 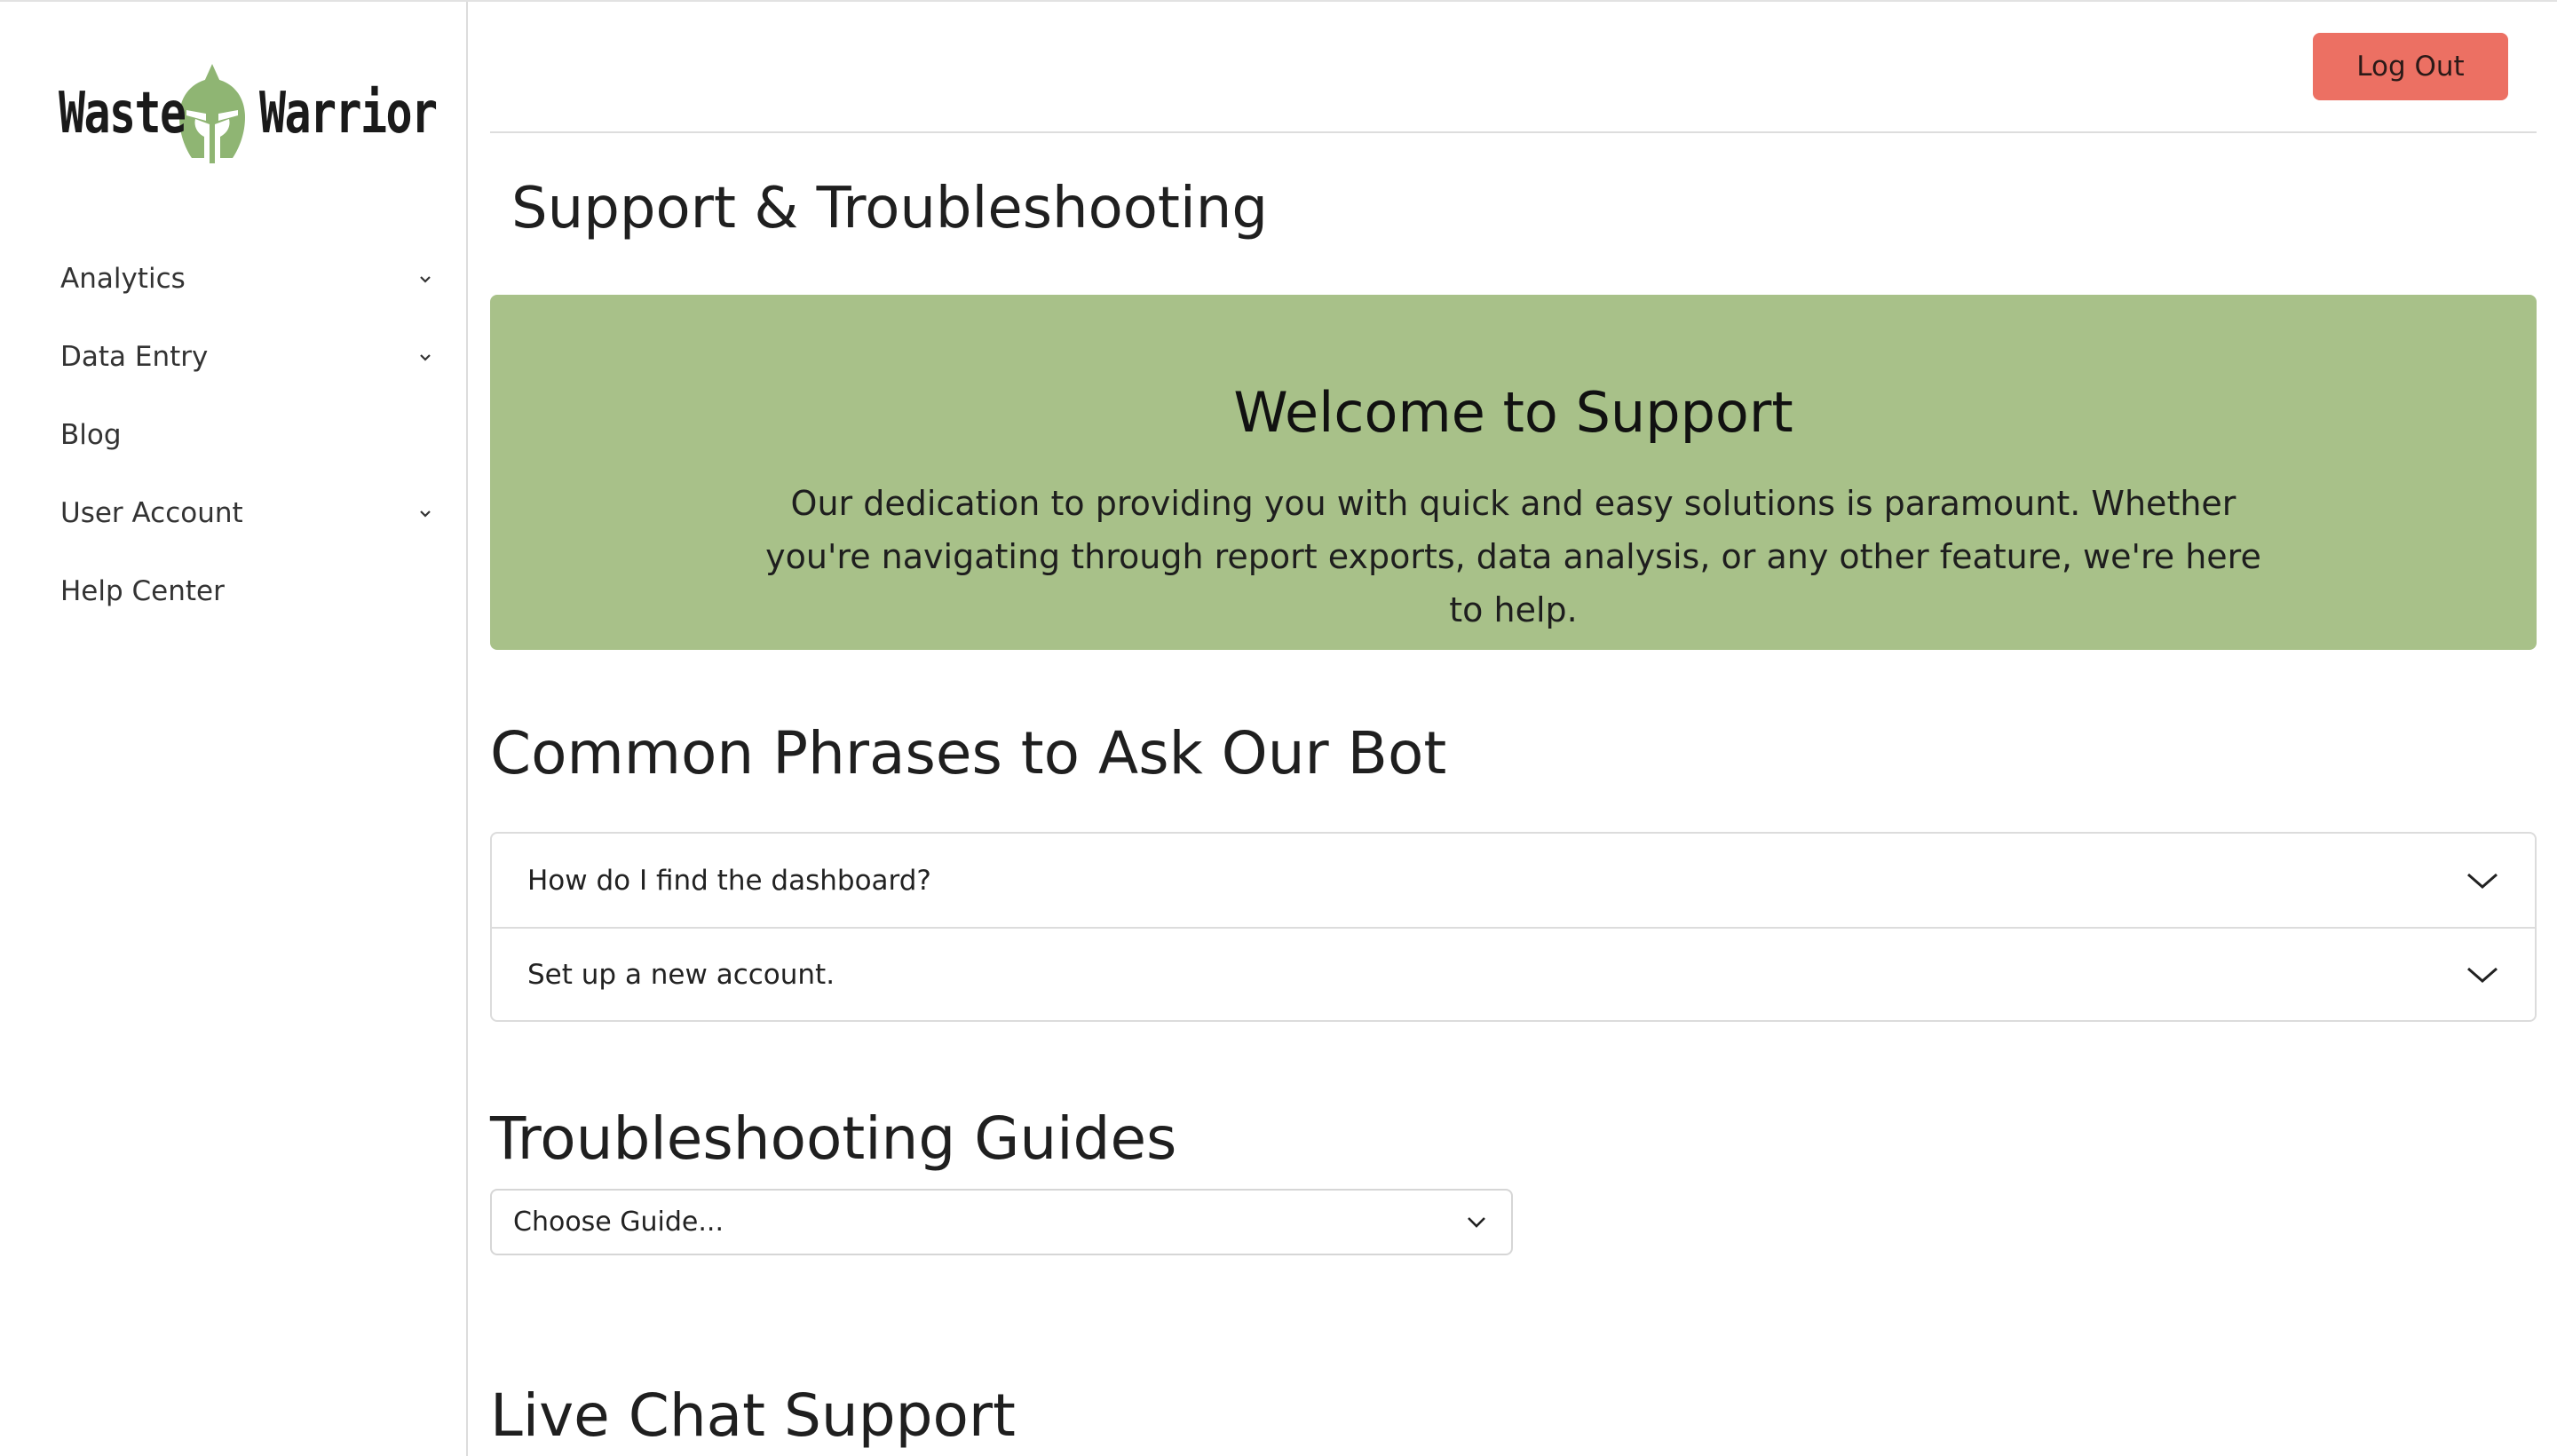 I want to click on accordion-item-label: Set up a new account., so click(x=681, y=975).